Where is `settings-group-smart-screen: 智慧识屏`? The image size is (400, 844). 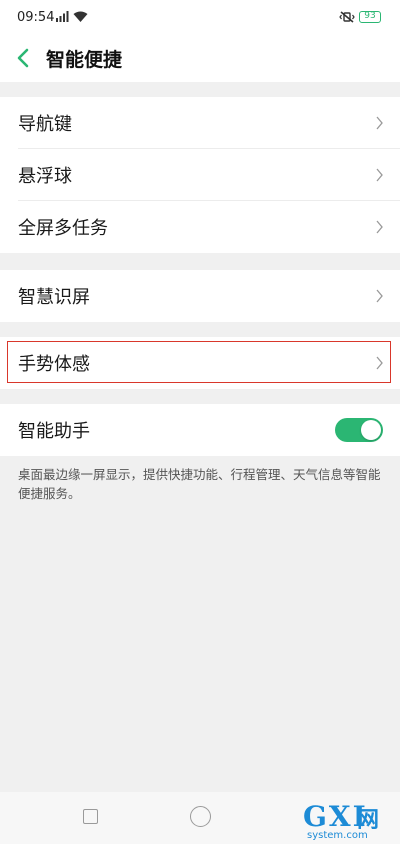 settings-group-smart-screen: 智慧识屏 is located at coordinates (200, 296).